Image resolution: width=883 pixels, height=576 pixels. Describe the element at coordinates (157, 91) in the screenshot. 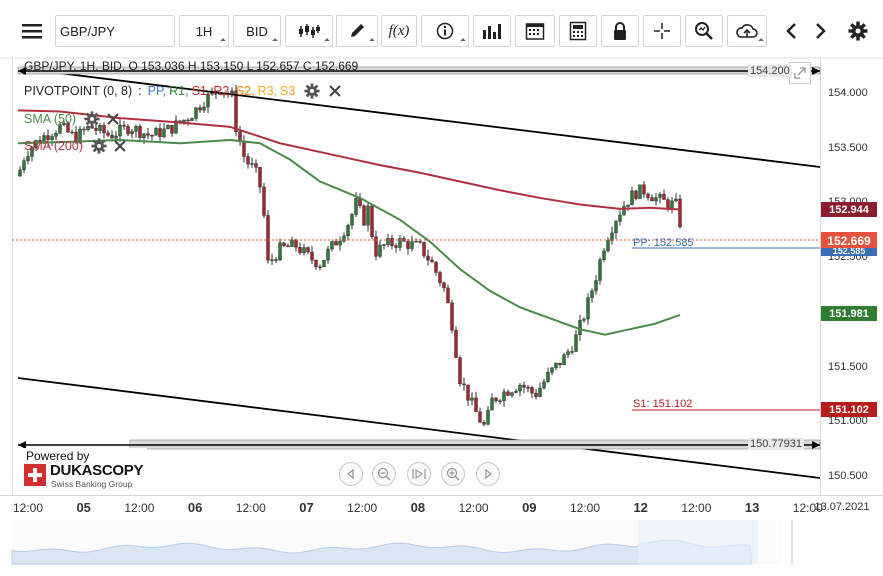

I see `pivot-level-0: PP,` at that location.